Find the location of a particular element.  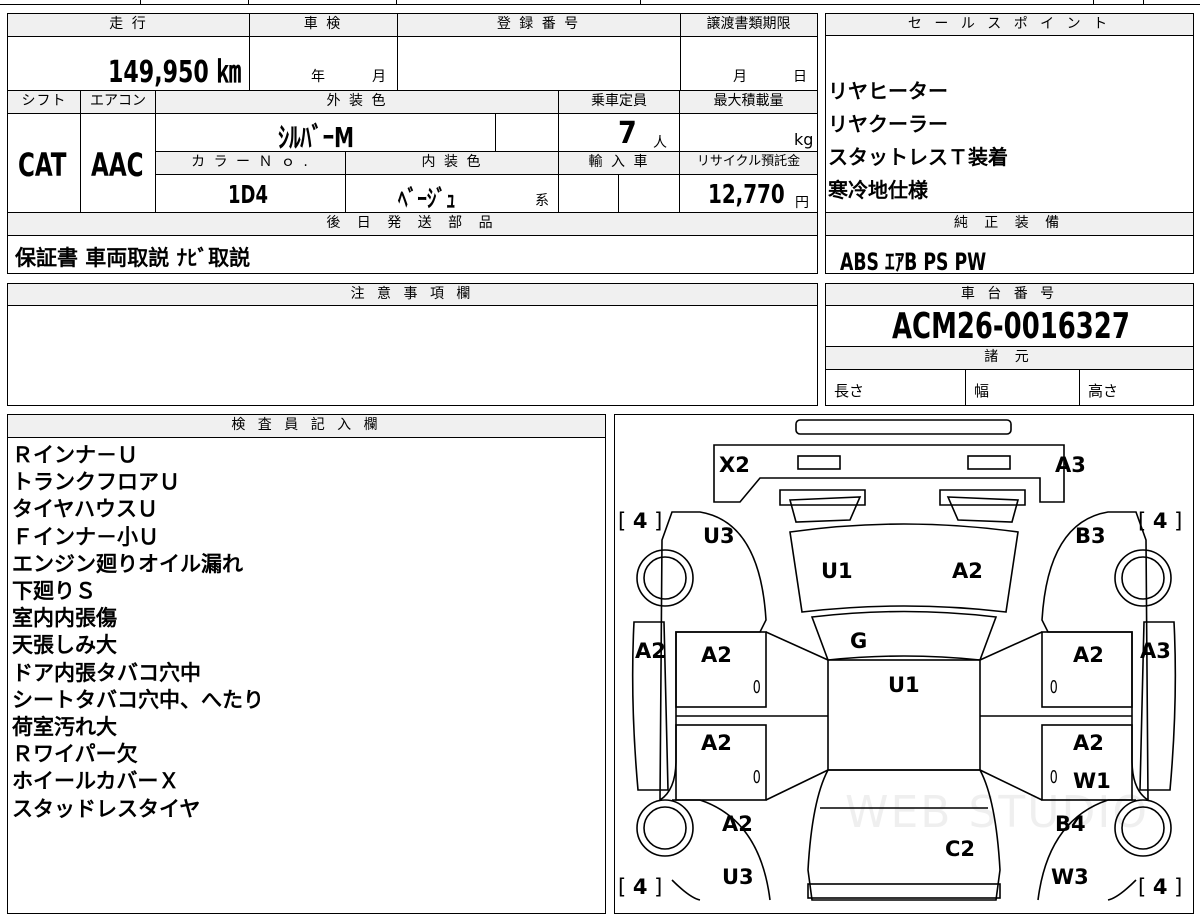

transfer-deadline-label: 譲渡書類期限 is located at coordinates (748, 24).